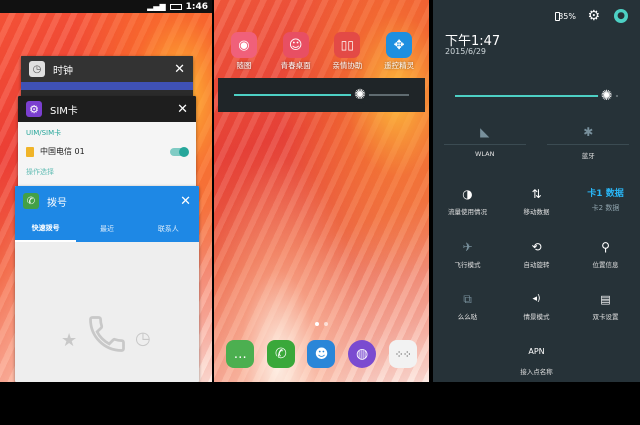 The height and width of the screenshot is (425, 640). I want to click on girl-icon: ☺, so click(295, 45).